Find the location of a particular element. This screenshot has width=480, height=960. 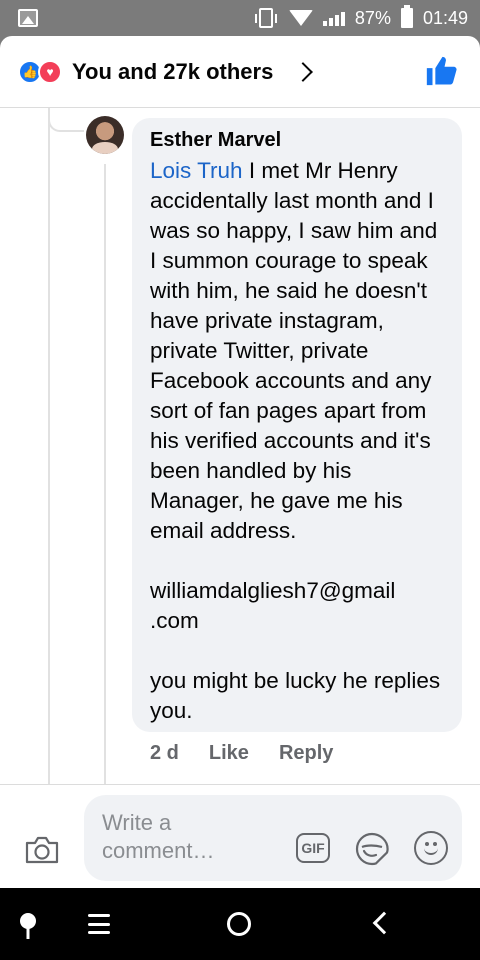

avatar is located at coordinates (105, 135).